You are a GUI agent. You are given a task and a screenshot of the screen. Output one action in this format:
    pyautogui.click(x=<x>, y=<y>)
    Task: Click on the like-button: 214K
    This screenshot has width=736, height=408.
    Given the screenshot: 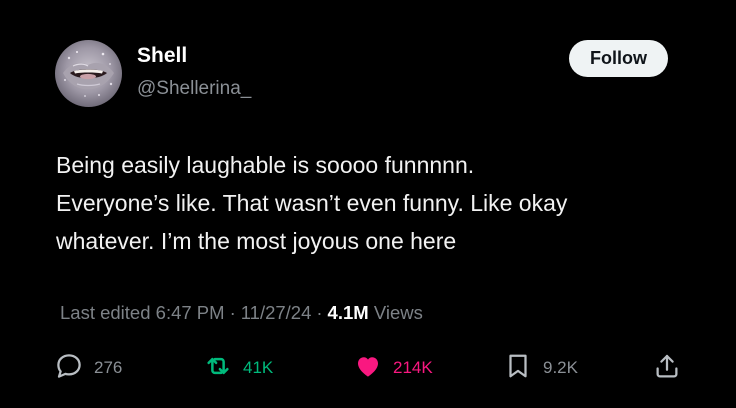 What is the action you would take?
    pyautogui.click(x=393, y=368)
    